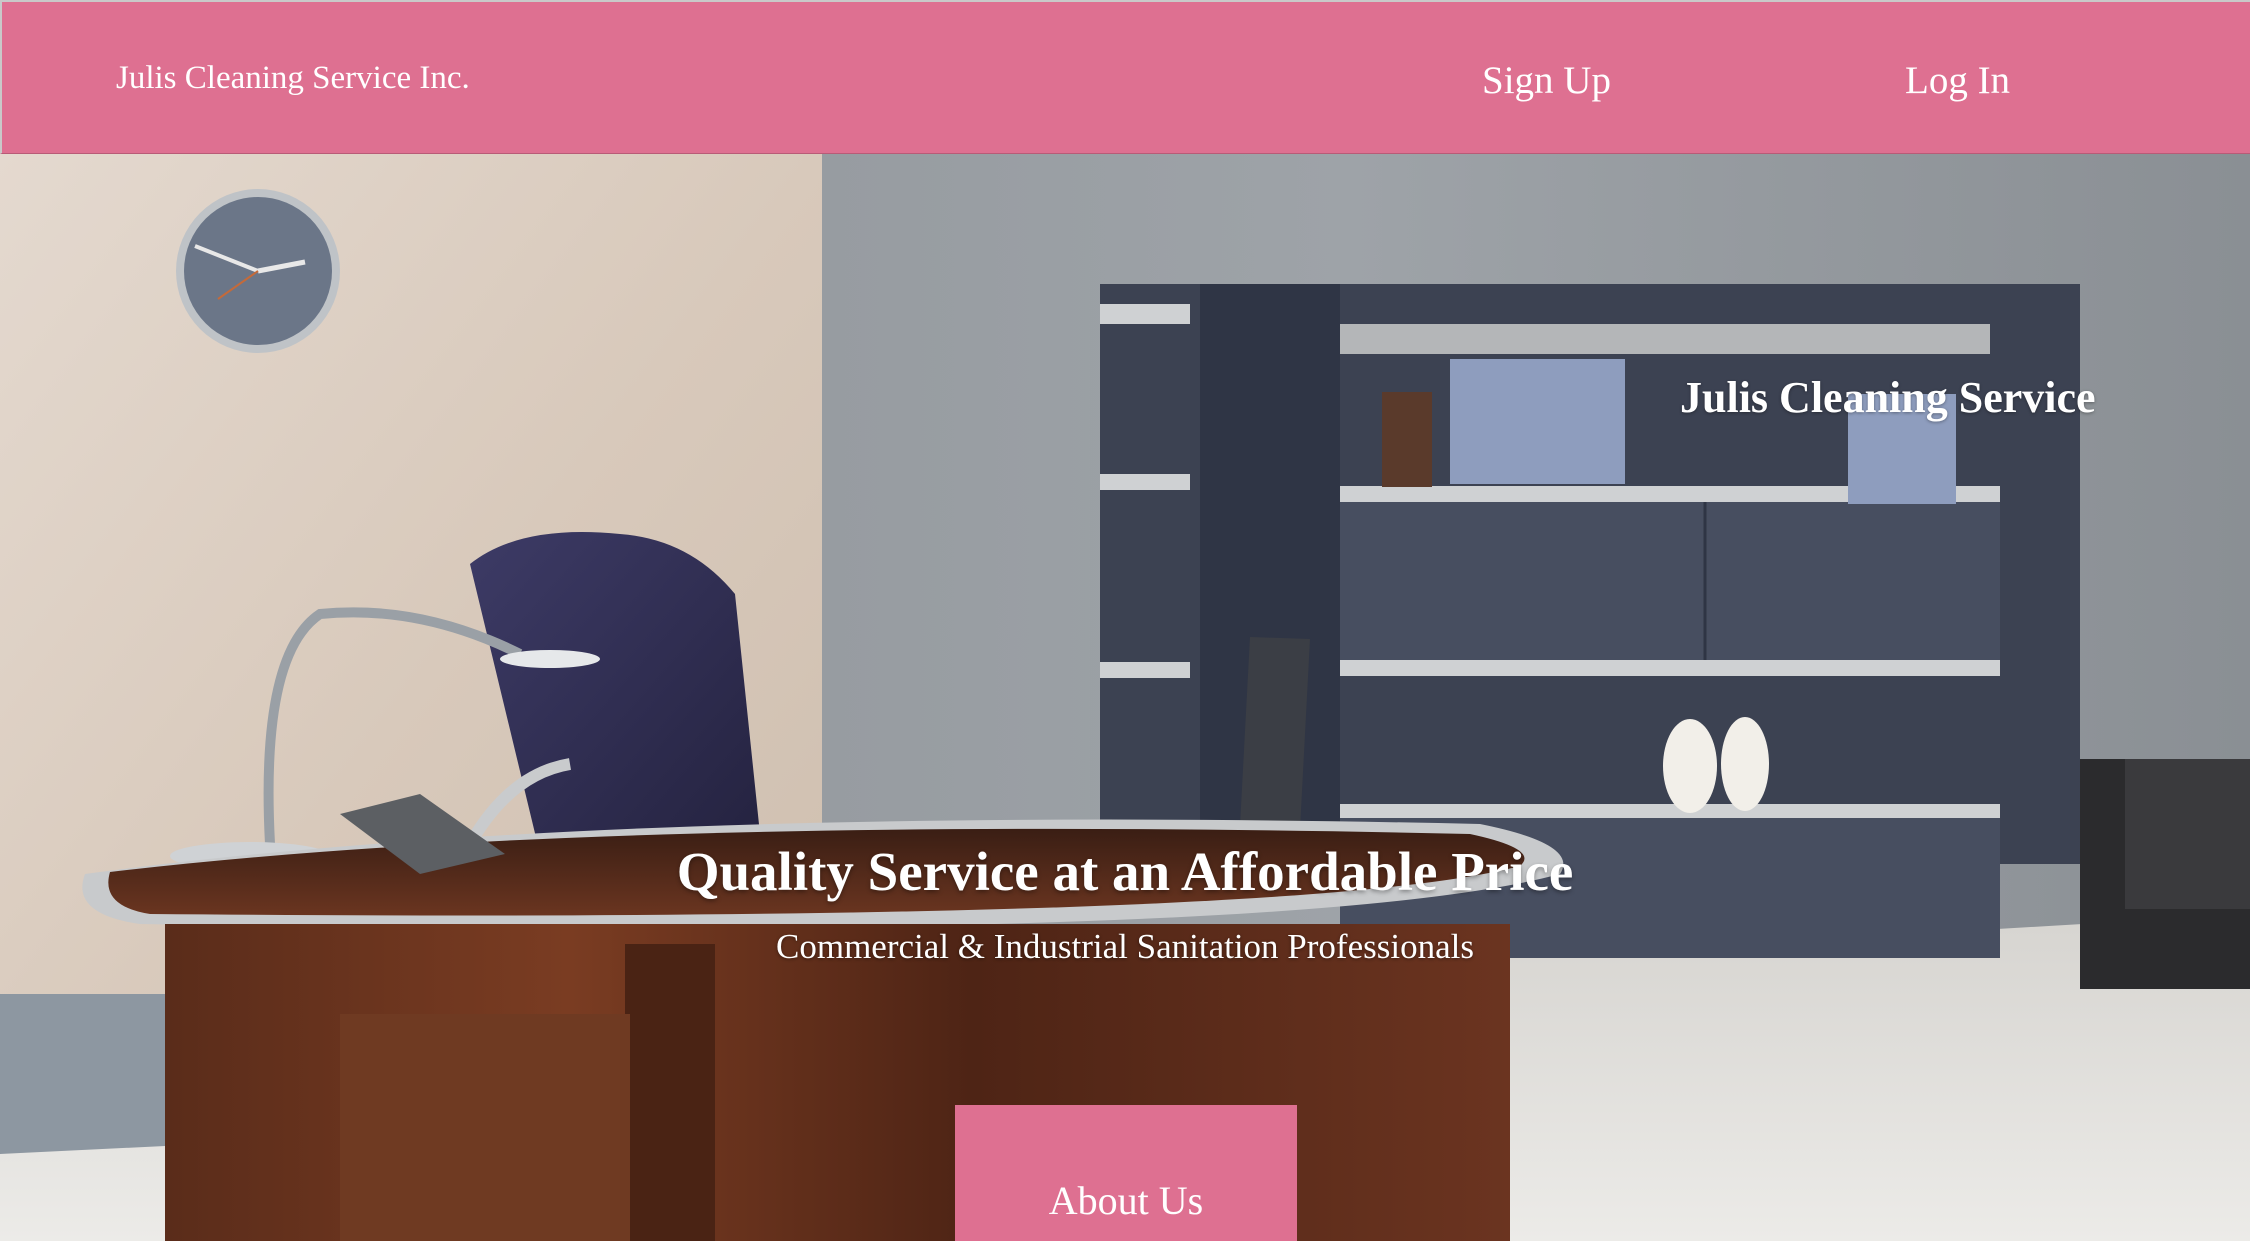  Describe the element at coordinates (1125, 871) in the screenshot. I see `hero-headline: Quality Service at an Affordable Price` at that location.